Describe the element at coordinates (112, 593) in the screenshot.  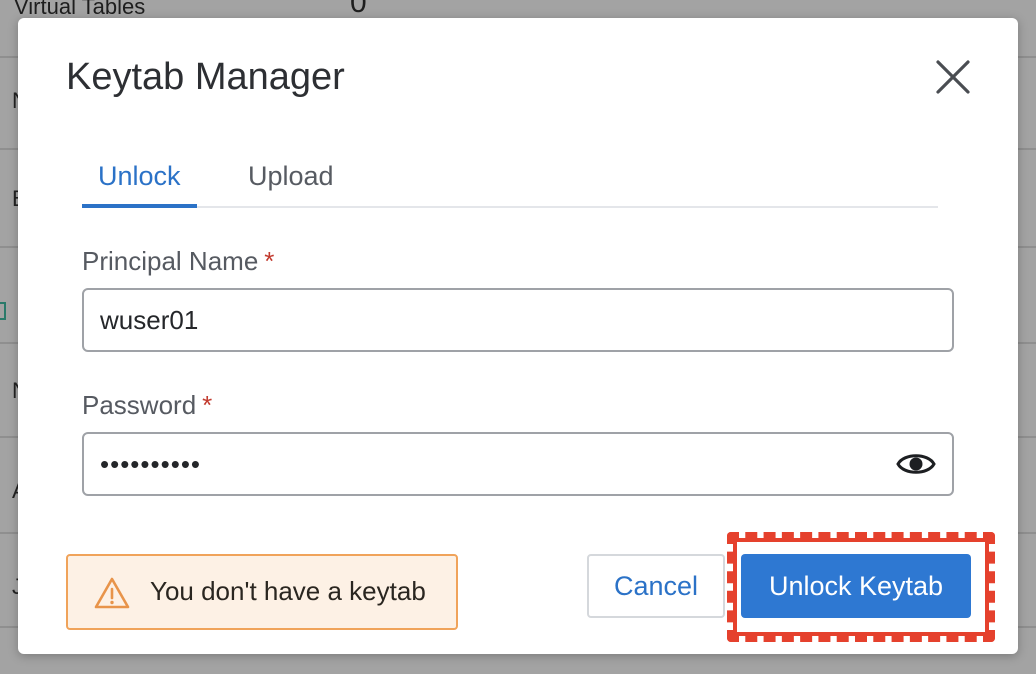
I see `warning-triangle-icon` at that location.